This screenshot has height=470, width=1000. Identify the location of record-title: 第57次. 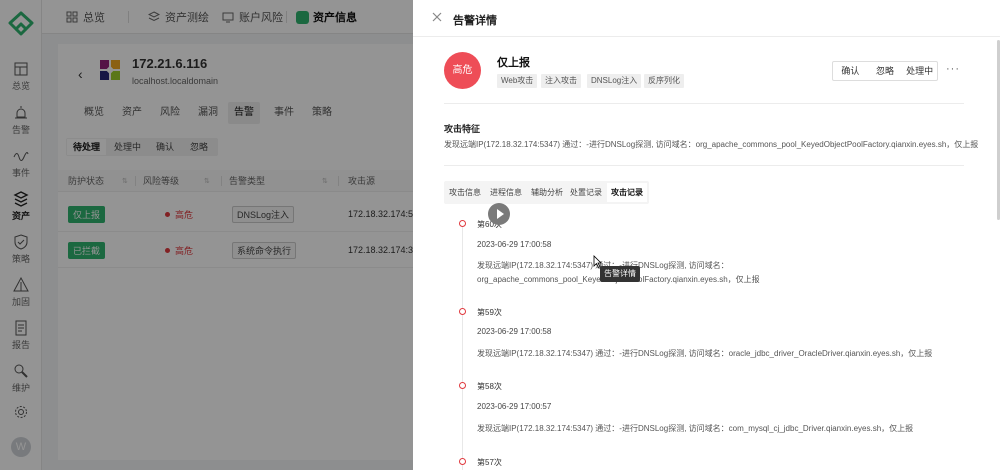
(489, 462).